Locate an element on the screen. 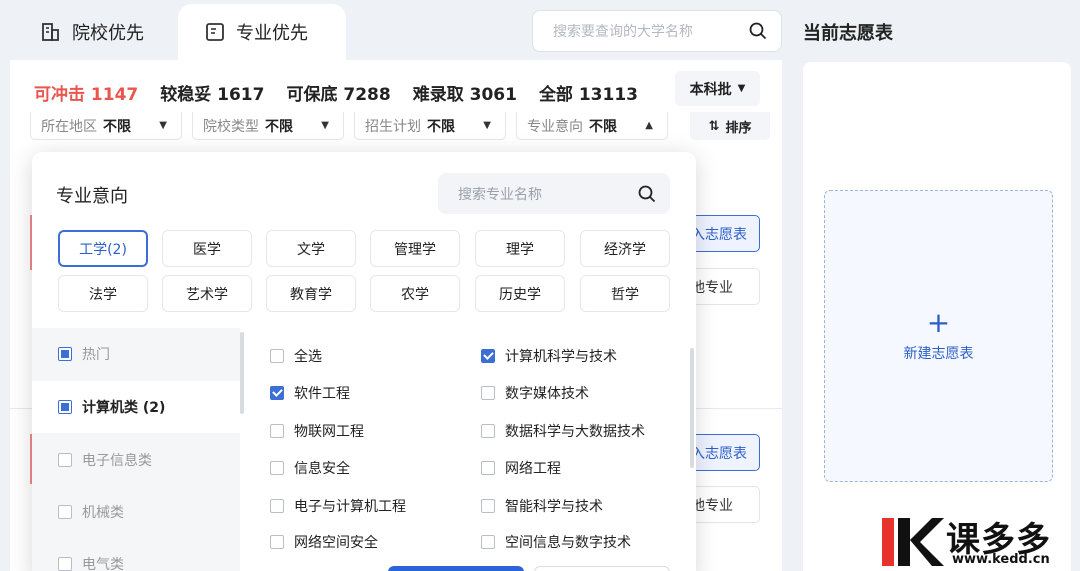 The width and height of the screenshot is (1080, 571). tab-major-first: 专业优先 is located at coordinates (262, 32).